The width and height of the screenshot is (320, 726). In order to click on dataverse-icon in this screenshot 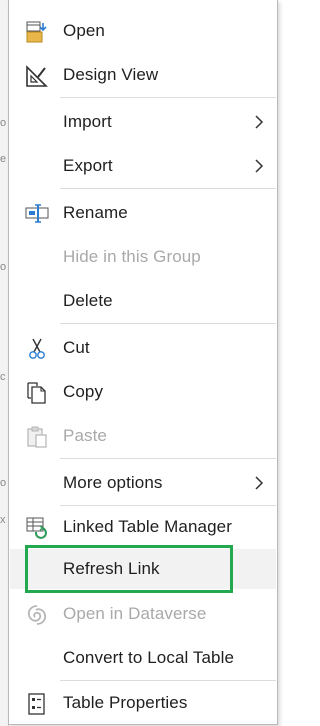, I will do `click(37, 615)`.